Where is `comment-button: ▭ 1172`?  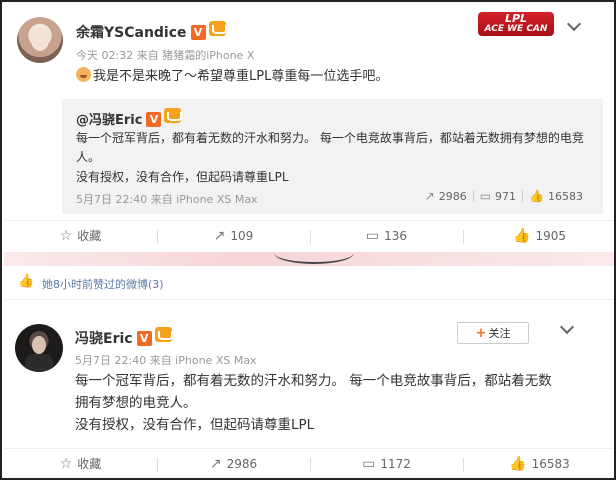
comment-button: ▭ 1172 is located at coordinates (386, 464).